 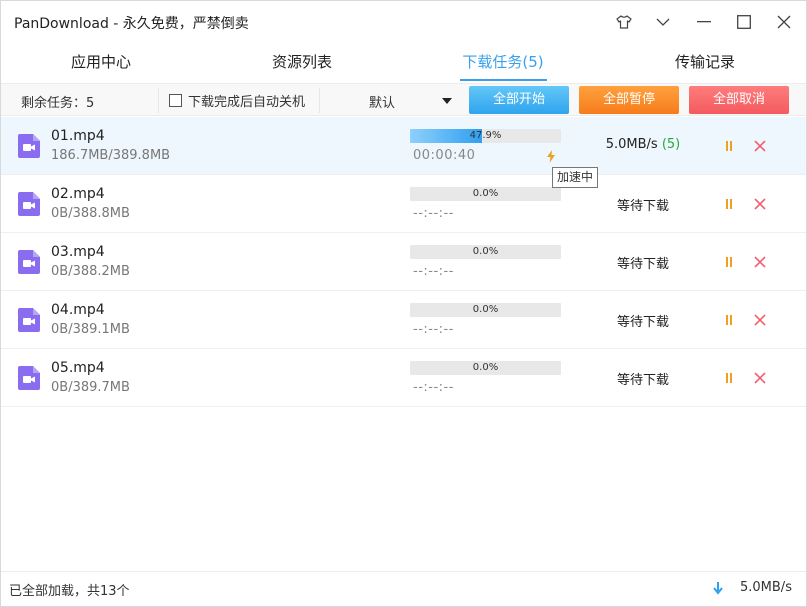 I want to click on task-toolbar: 剩余任务：5 下载完成后自动关机 默认 全部开始 全部暂停 全部取消, so click(x=403, y=99).